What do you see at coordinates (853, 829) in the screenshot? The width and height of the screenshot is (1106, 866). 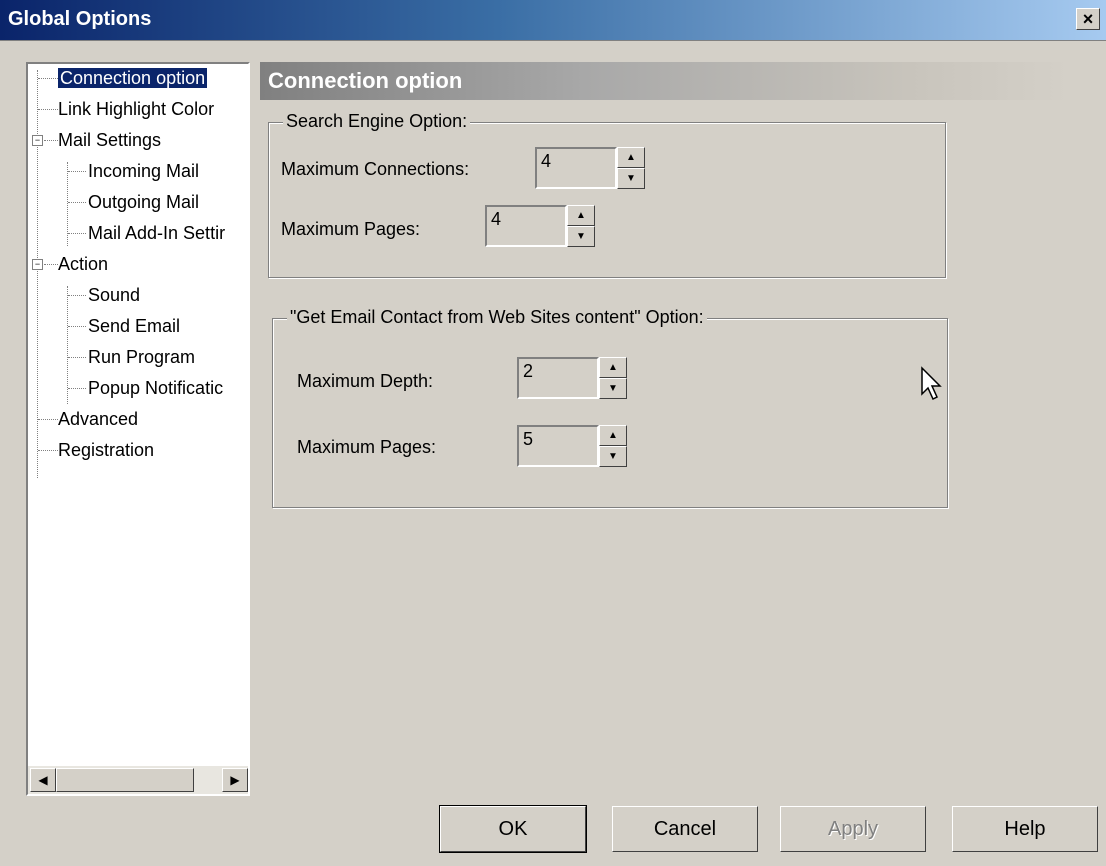 I see `apply-button: Apply` at bounding box center [853, 829].